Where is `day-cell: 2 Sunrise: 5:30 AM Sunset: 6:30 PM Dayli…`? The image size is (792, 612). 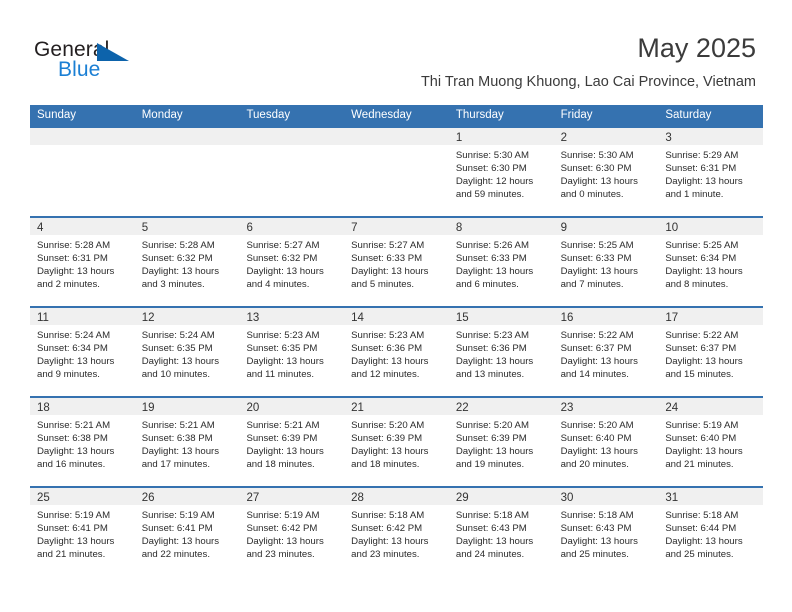 day-cell: 2 Sunrise: 5:30 AM Sunset: 6:30 PM Dayli… is located at coordinates (606, 172).